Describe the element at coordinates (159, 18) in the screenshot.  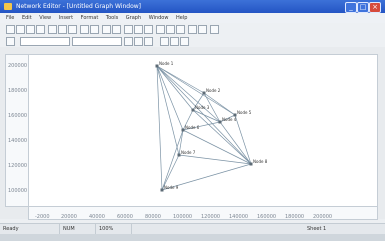
I see `menu-window: Window` at that location.